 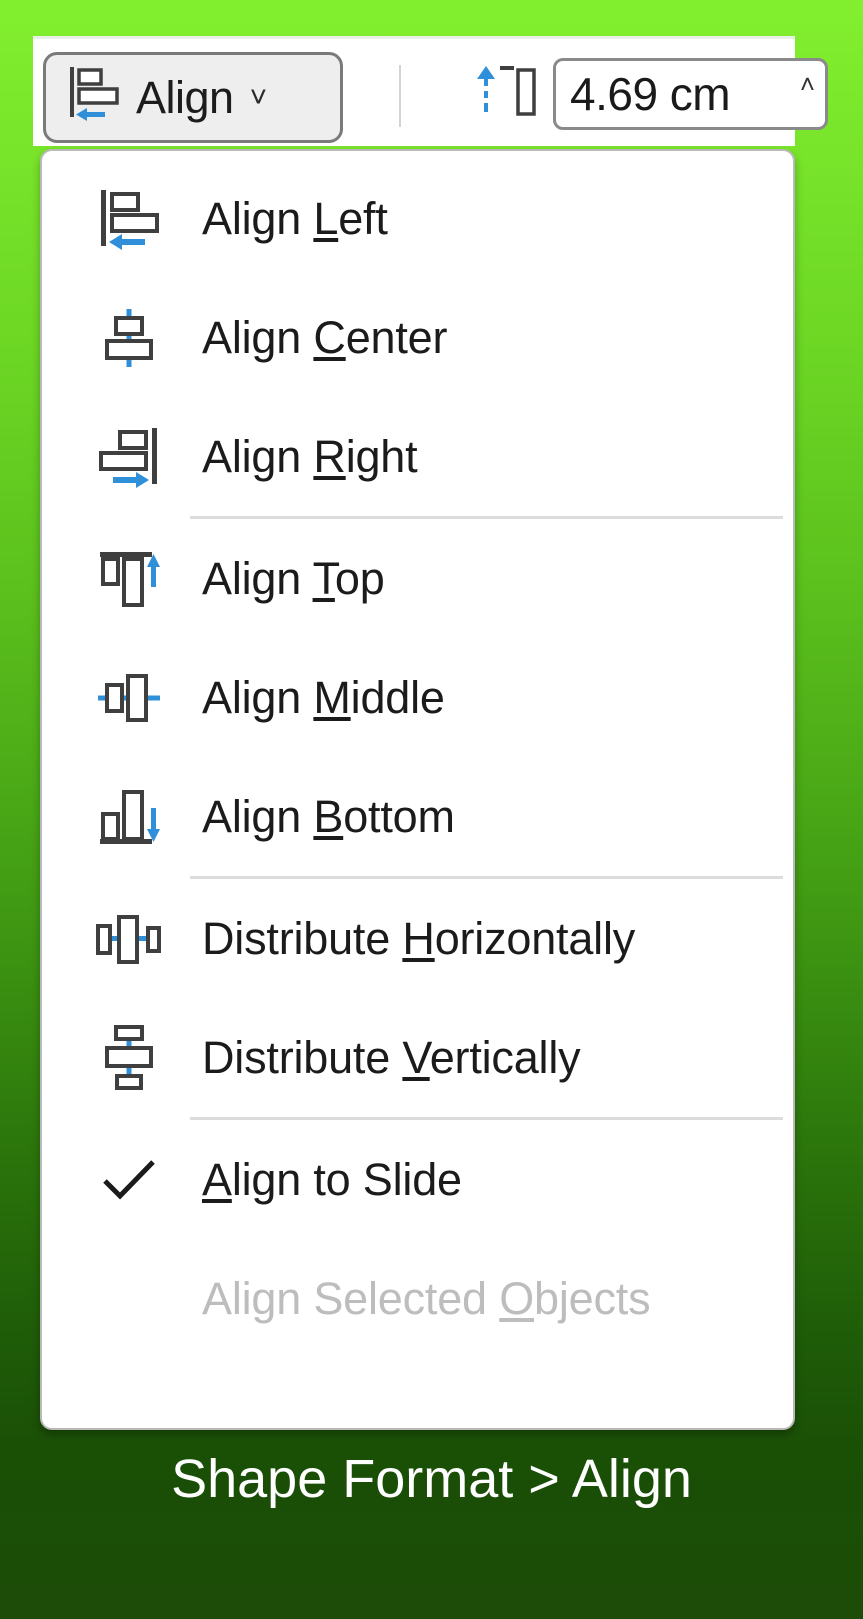 I want to click on distribute-horizontally-icon, so click(x=129, y=939).